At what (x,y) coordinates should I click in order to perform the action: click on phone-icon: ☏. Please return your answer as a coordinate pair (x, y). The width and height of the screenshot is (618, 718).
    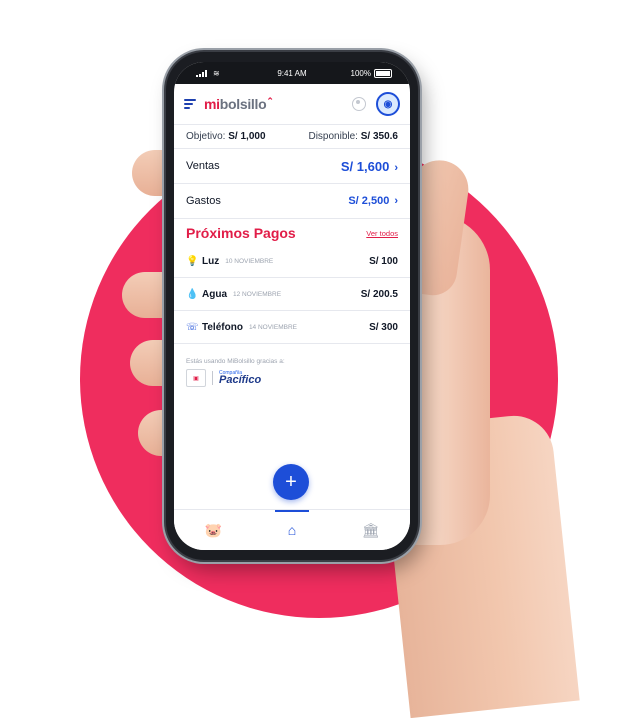
    Looking at the image, I should click on (192, 327).